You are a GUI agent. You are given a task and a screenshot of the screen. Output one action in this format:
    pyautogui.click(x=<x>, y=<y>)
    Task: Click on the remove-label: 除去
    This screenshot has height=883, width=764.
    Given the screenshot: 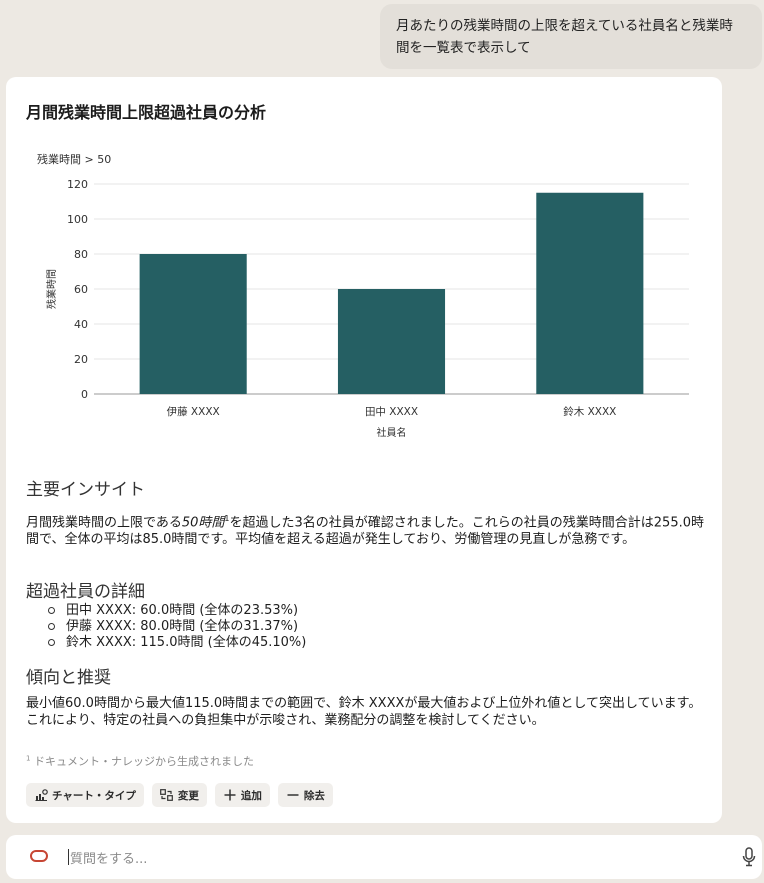 What is the action you would take?
    pyautogui.click(x=314, y=795)
    